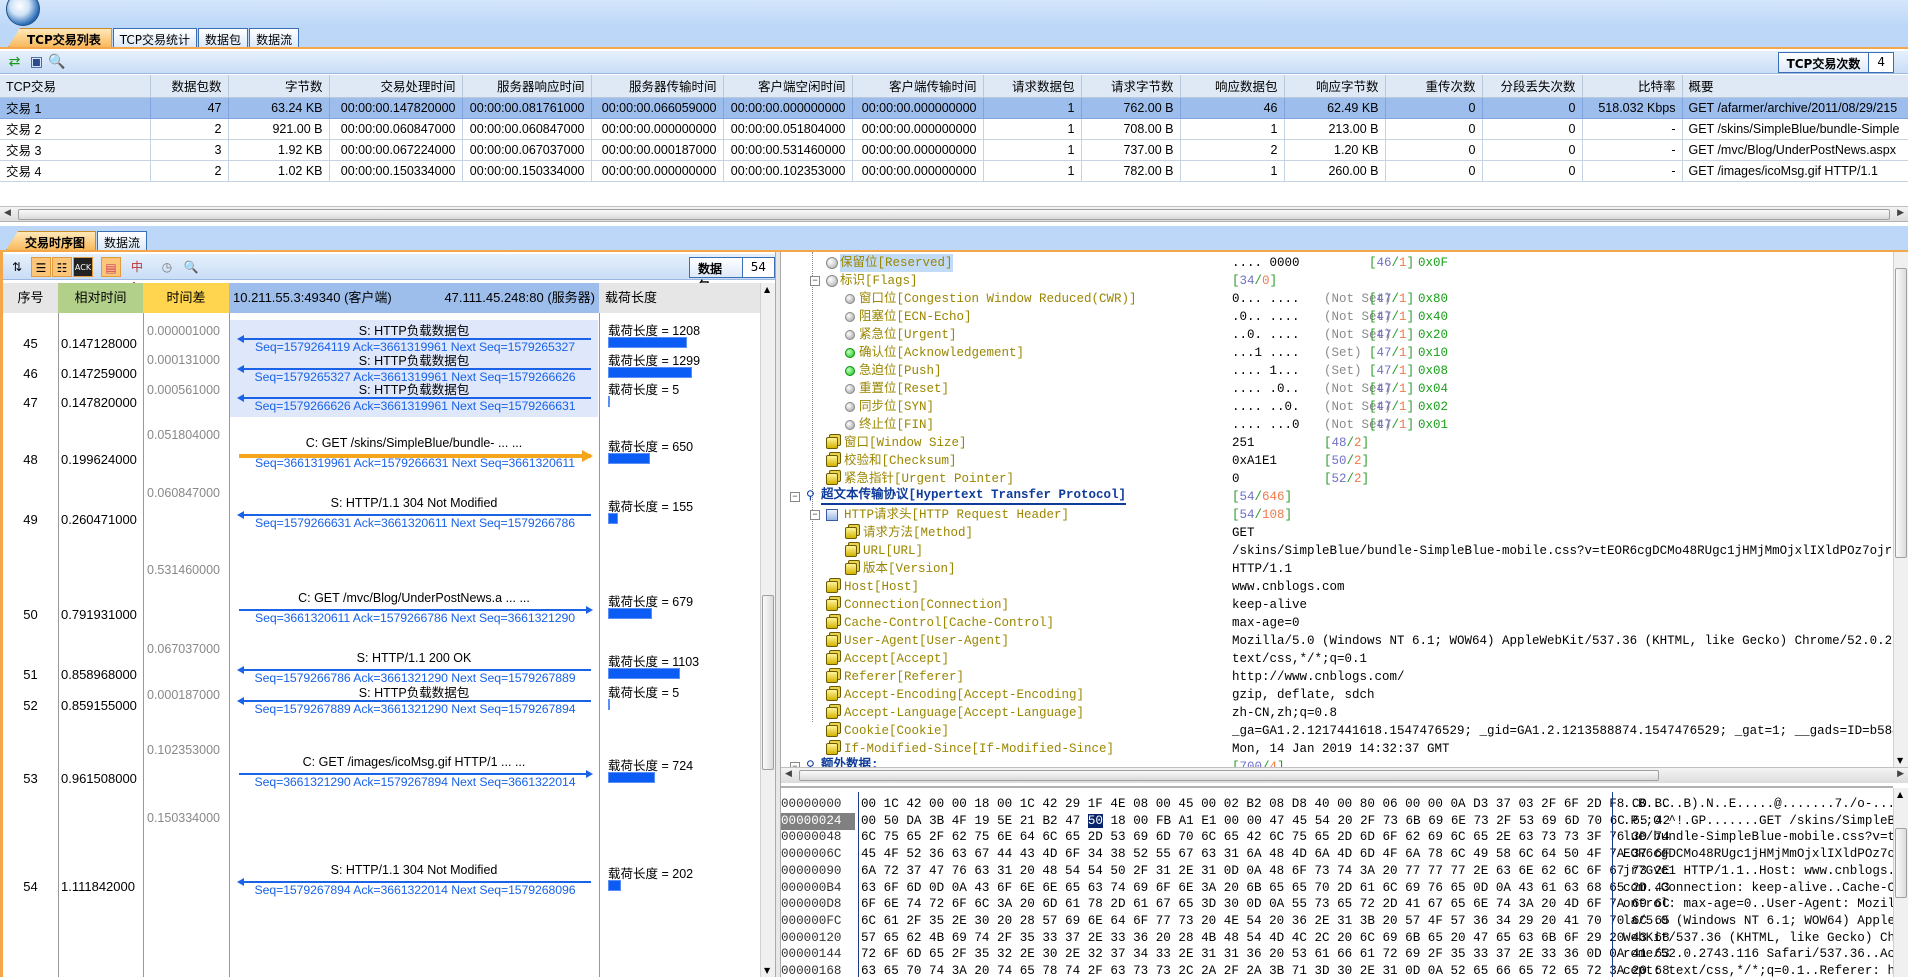 This screenshot has width=1908, height=977. What do you see at coordinates (30, 402) in the screenshot?
I see `packet-number: 47` at bounding box center [30, 402].